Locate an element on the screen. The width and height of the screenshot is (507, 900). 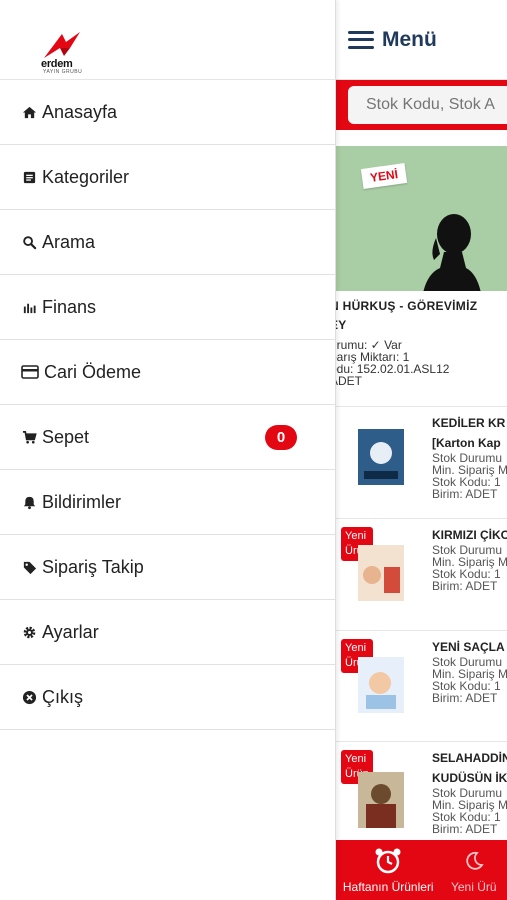
product-title-line1: KIRMIZI ÇİKO is located at coordinates (469, 535).